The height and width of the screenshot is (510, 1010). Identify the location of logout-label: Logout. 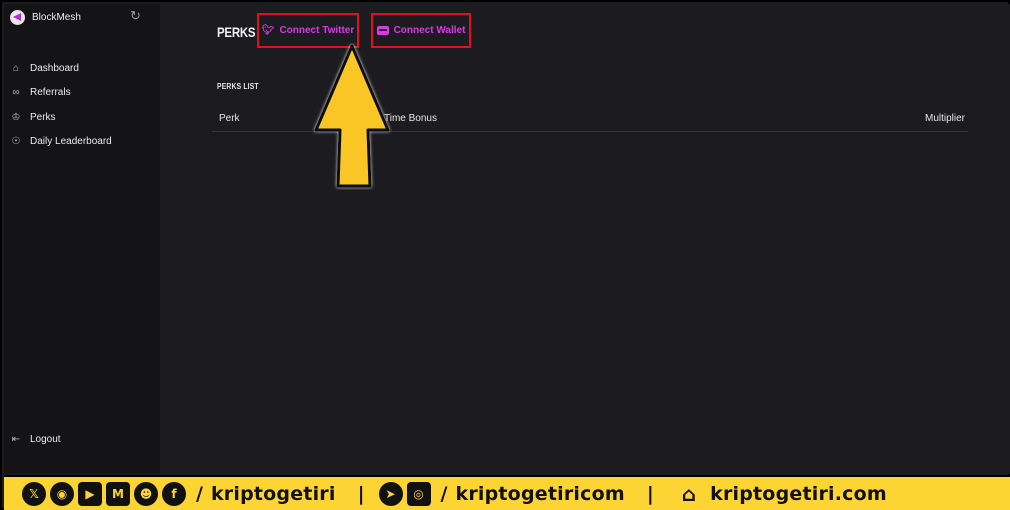
(45, 439).